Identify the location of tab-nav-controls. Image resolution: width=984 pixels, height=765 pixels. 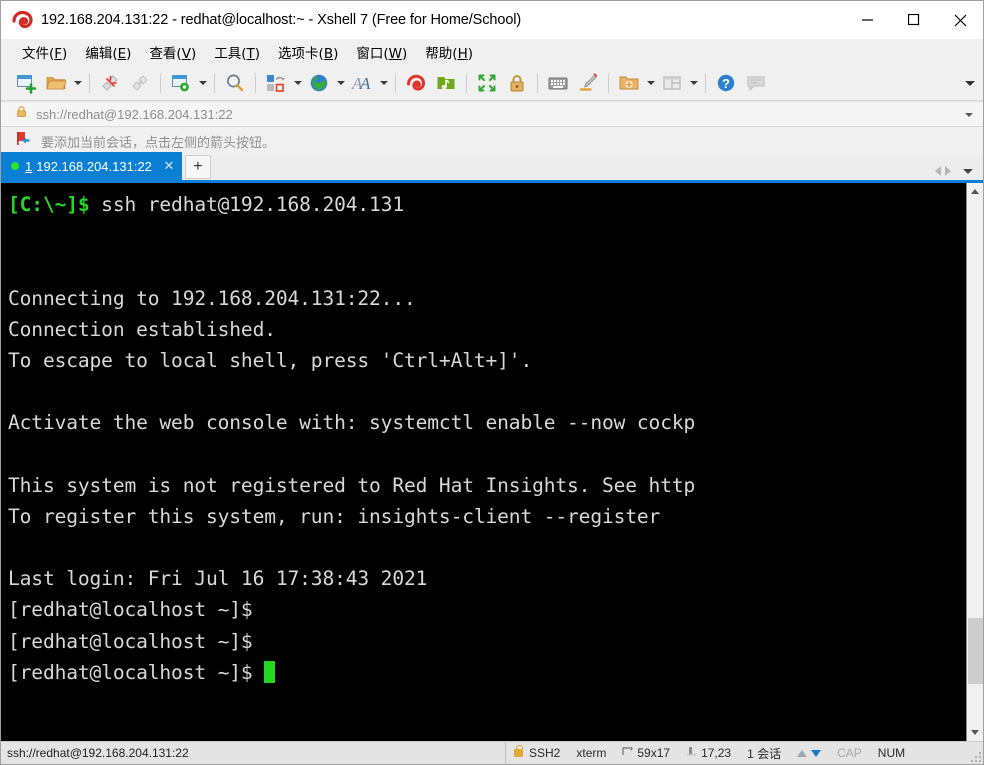
(957, 171).